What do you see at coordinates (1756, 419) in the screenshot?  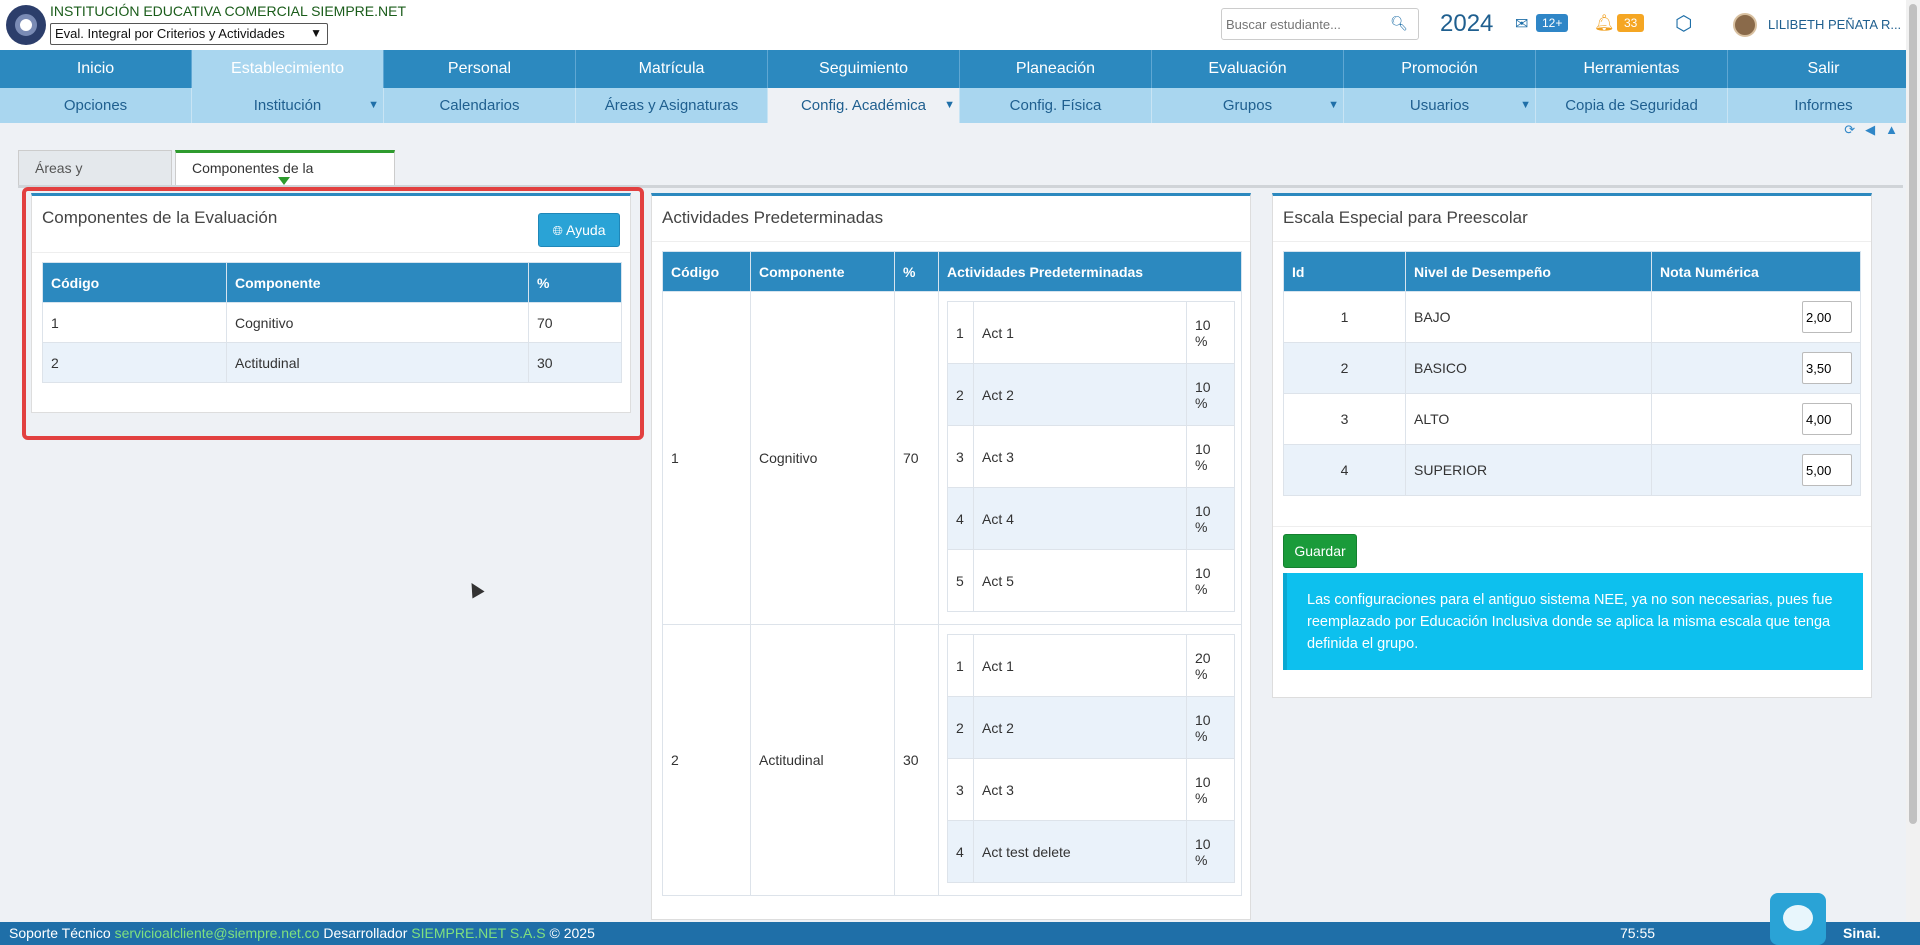 I see `cell` at bounding box center [1756, 419].